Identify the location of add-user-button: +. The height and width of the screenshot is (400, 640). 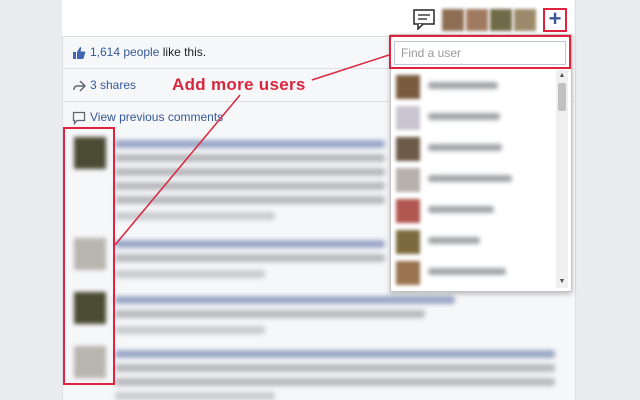
(555, 20).